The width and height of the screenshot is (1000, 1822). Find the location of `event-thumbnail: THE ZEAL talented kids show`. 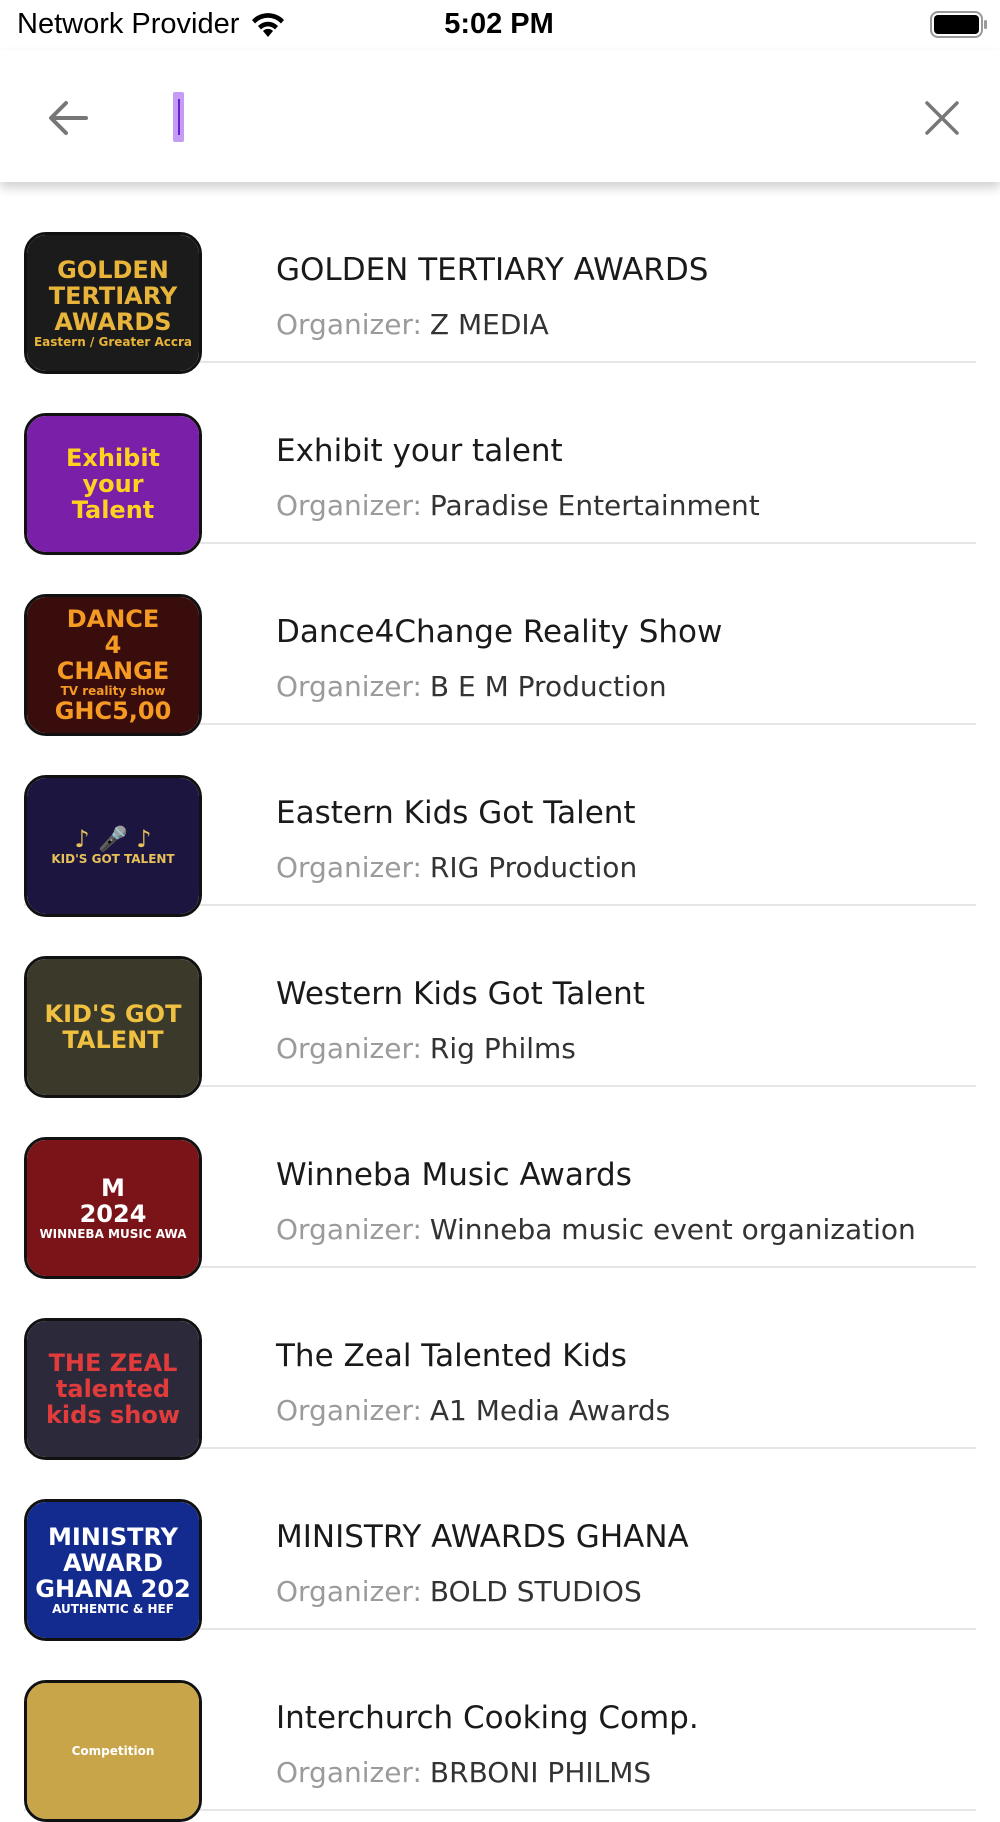

event-thumbnail: THE ZEAL talented kids show is located at coordinates (113, 1389).